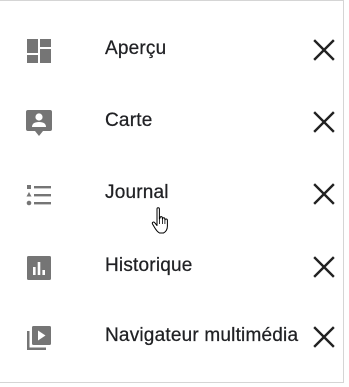 The height and width of the screenshot is (387, 349). I want to click on menu-item-apercu: Aperçu, so click(172, 48).